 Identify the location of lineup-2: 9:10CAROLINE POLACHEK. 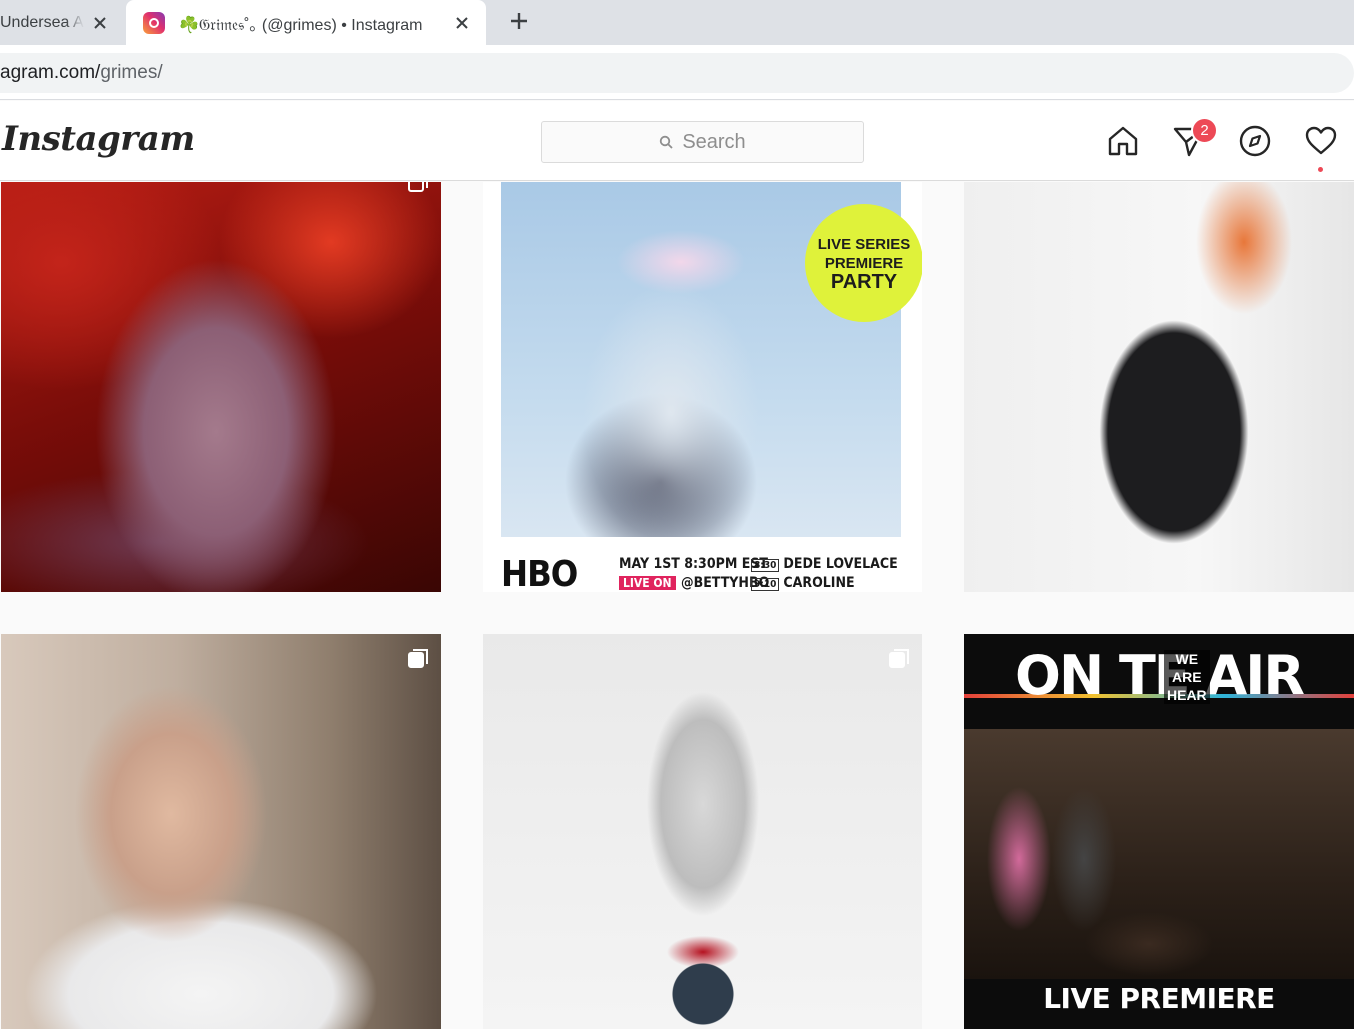
(827, 583).